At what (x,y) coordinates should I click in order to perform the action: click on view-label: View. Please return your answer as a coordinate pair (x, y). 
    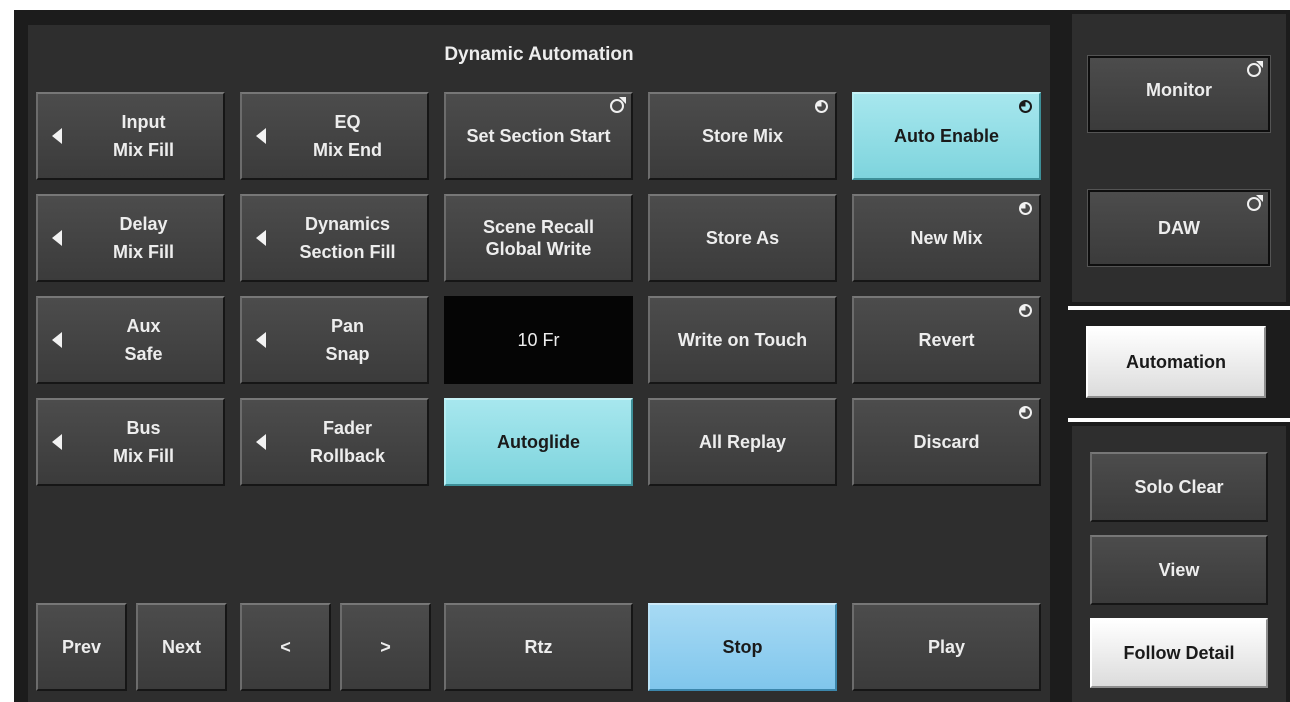
    Looking at the image, I should click on (1179, 570).